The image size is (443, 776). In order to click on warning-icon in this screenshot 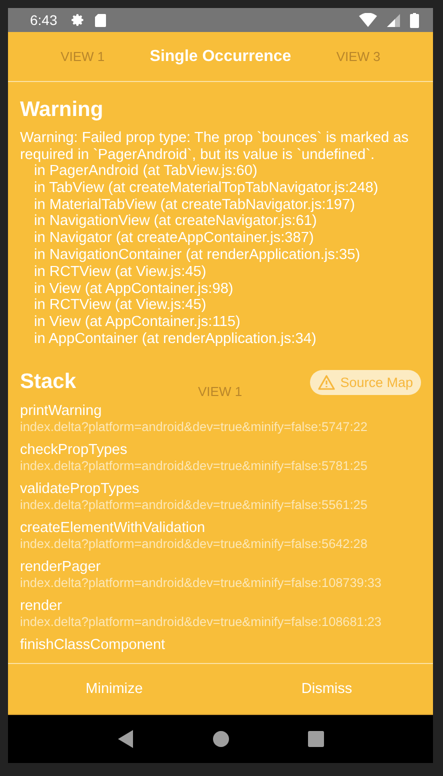, I will do `click(327, 382)`.